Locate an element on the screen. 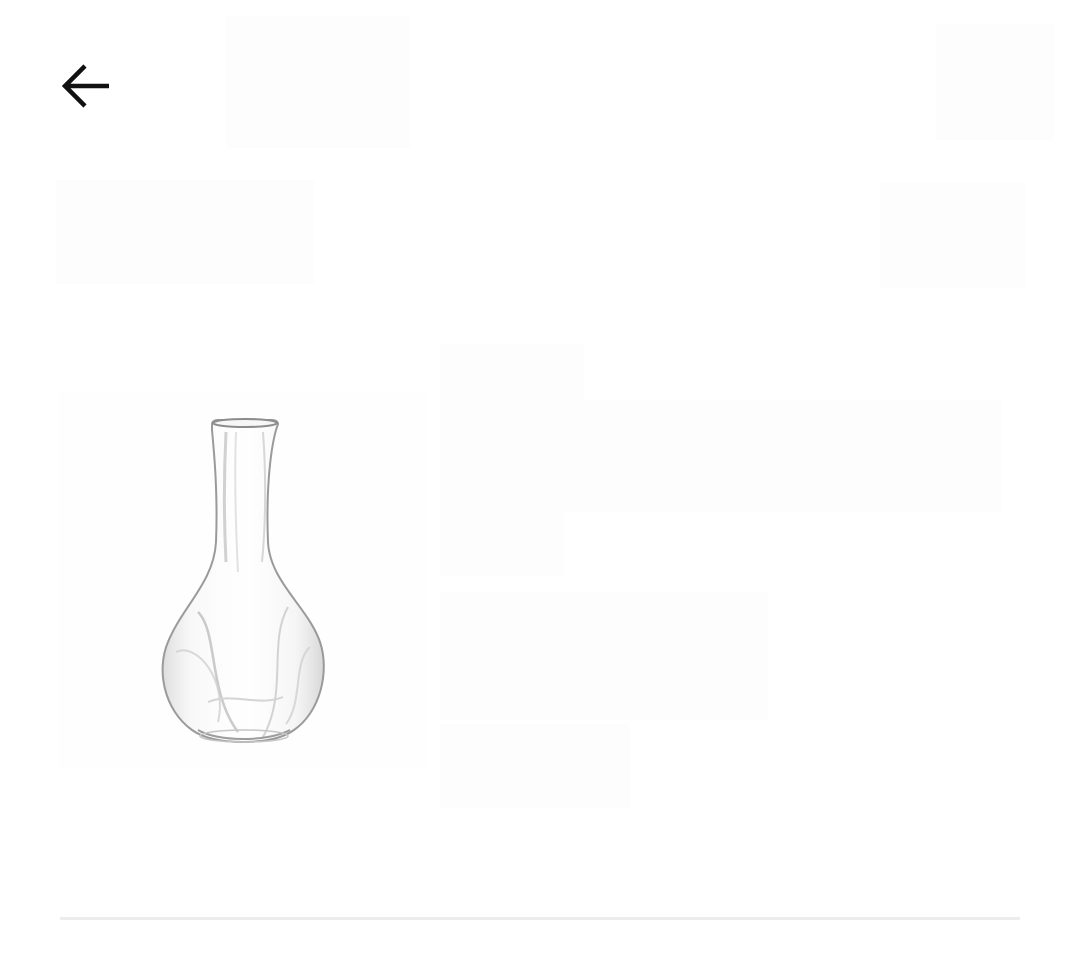 This screenshot has height=968, width=1080. arrow-left-icon is located at coordinates (85, 86).